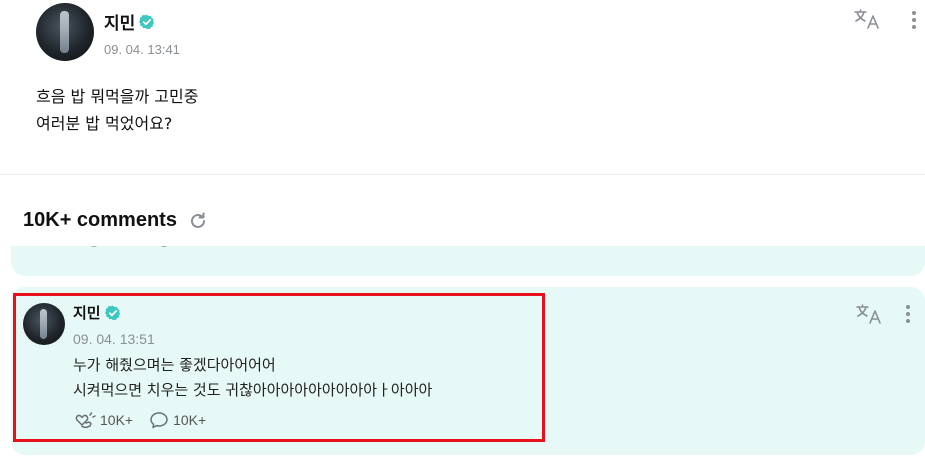  I want to click on like-button: 10K+, so click(103, 420).